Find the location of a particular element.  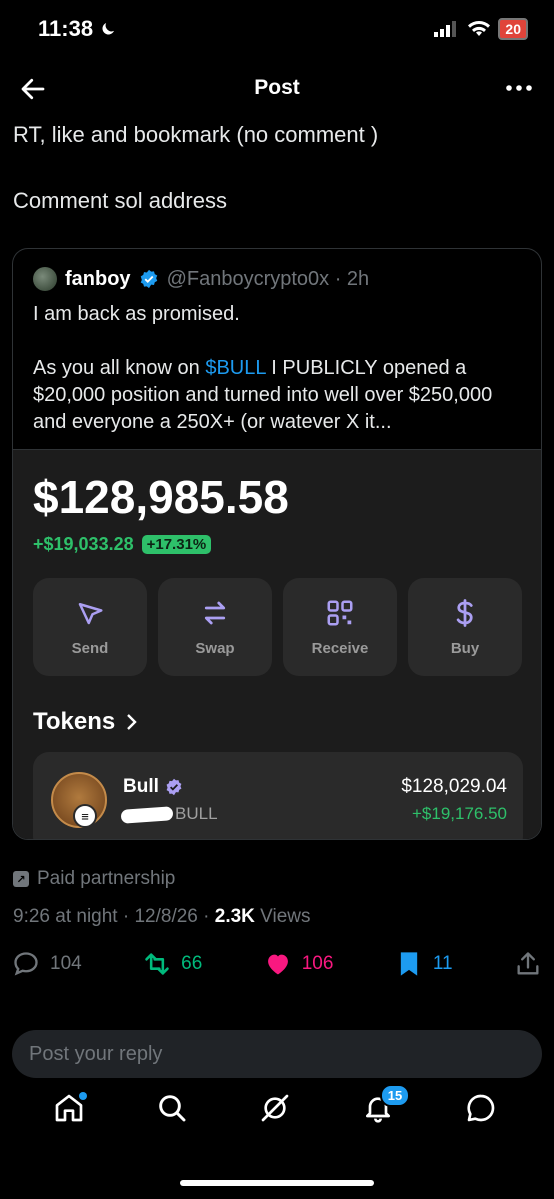

reply-count: 104 is located at coordinates (66, 963).